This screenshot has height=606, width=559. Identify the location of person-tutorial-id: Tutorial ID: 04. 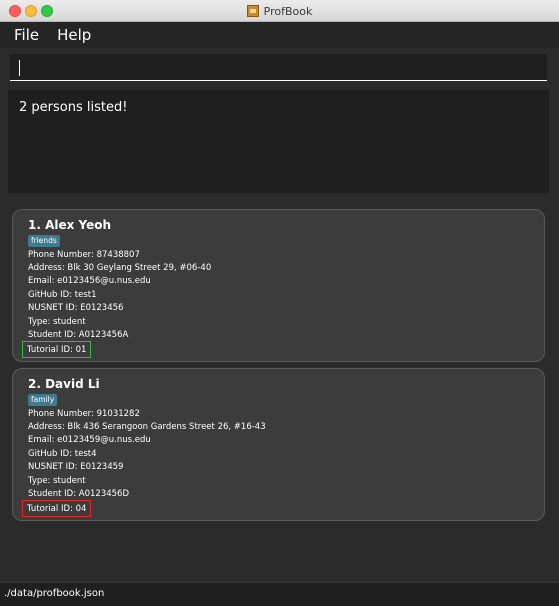
(57, 508).